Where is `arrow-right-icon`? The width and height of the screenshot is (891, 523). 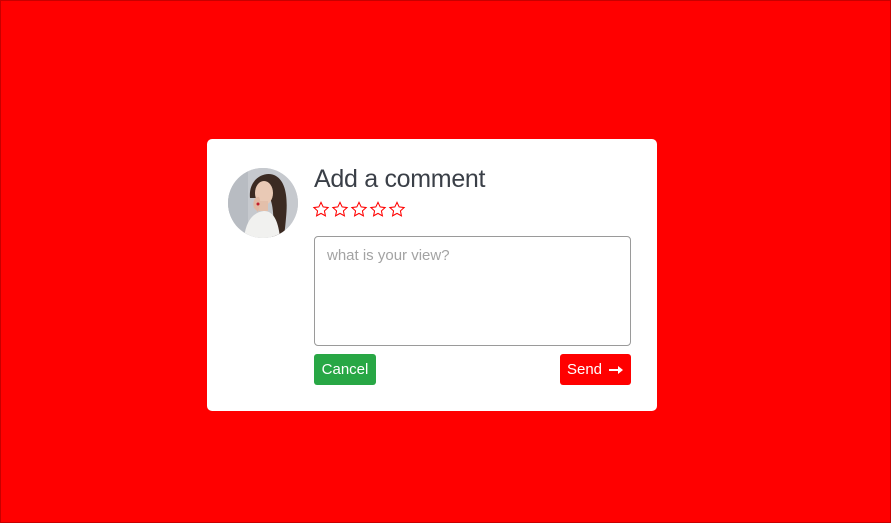
arrow-right-icon is located at coordinates (616, 370).